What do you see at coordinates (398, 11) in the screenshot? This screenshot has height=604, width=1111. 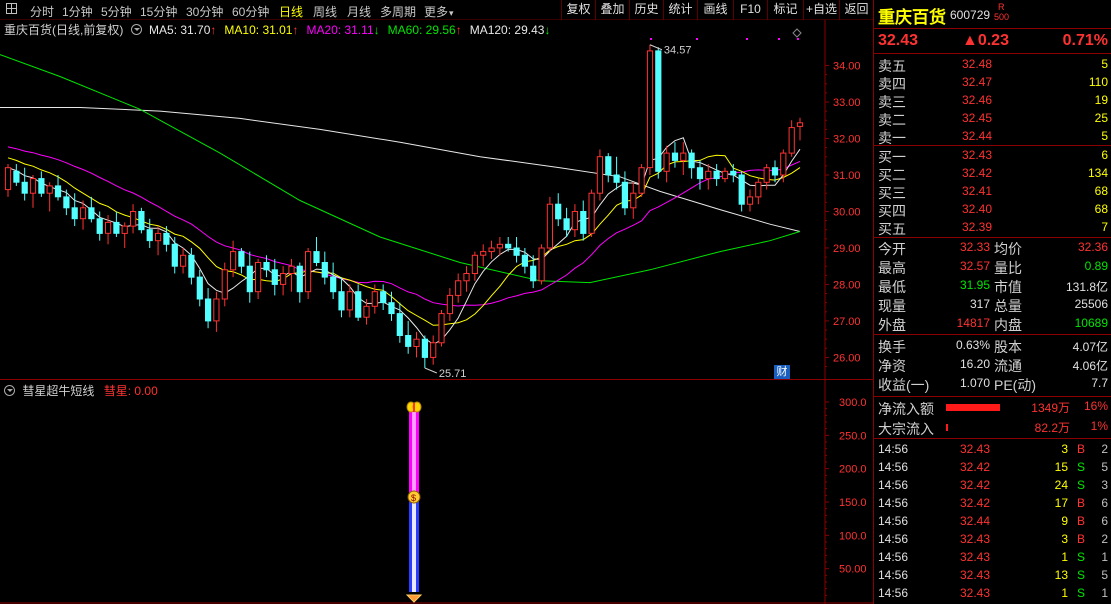 I see `period-tab-multi: 多周期` at bounding box center [398, 11].